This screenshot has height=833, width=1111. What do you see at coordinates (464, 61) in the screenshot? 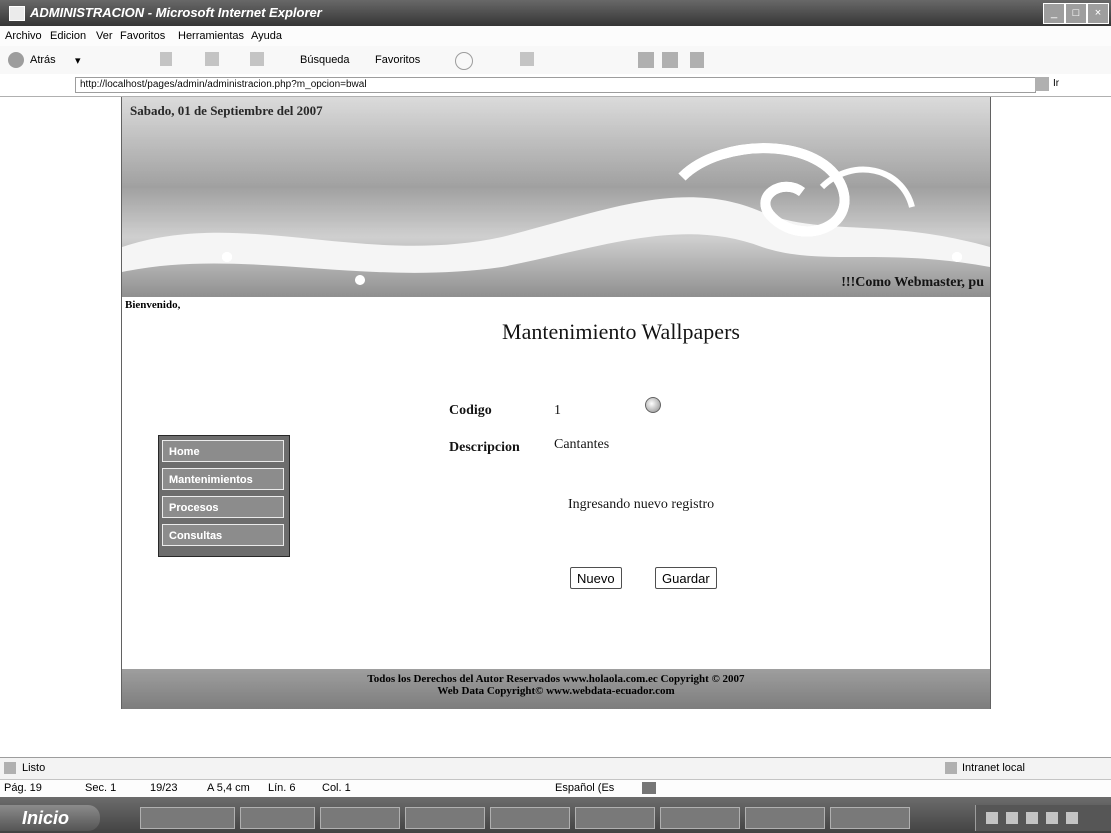
I see `history-icon` at bounding box center [464, 61].